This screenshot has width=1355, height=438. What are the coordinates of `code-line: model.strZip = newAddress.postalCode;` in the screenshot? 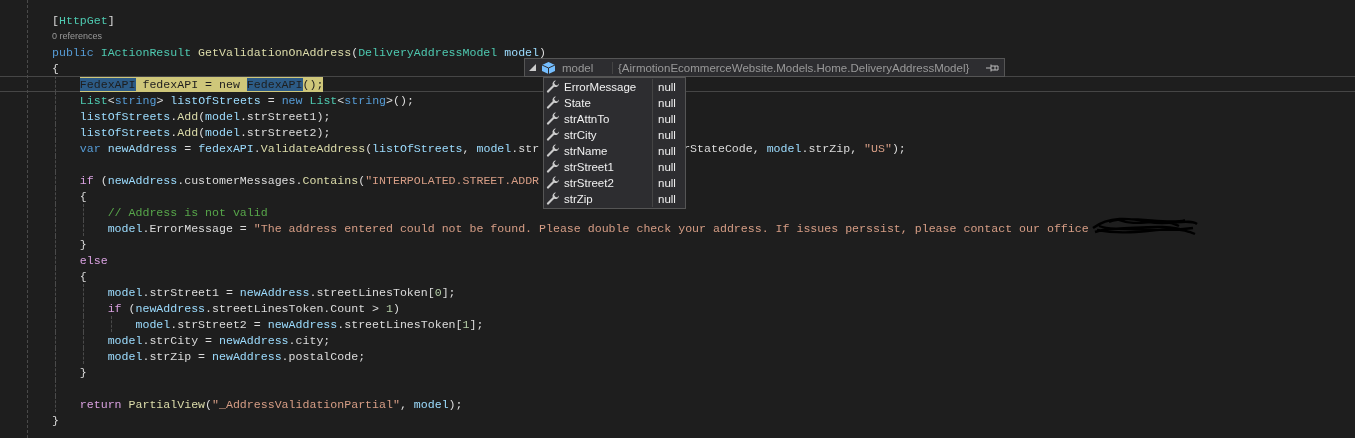 It's located at (236, 356).